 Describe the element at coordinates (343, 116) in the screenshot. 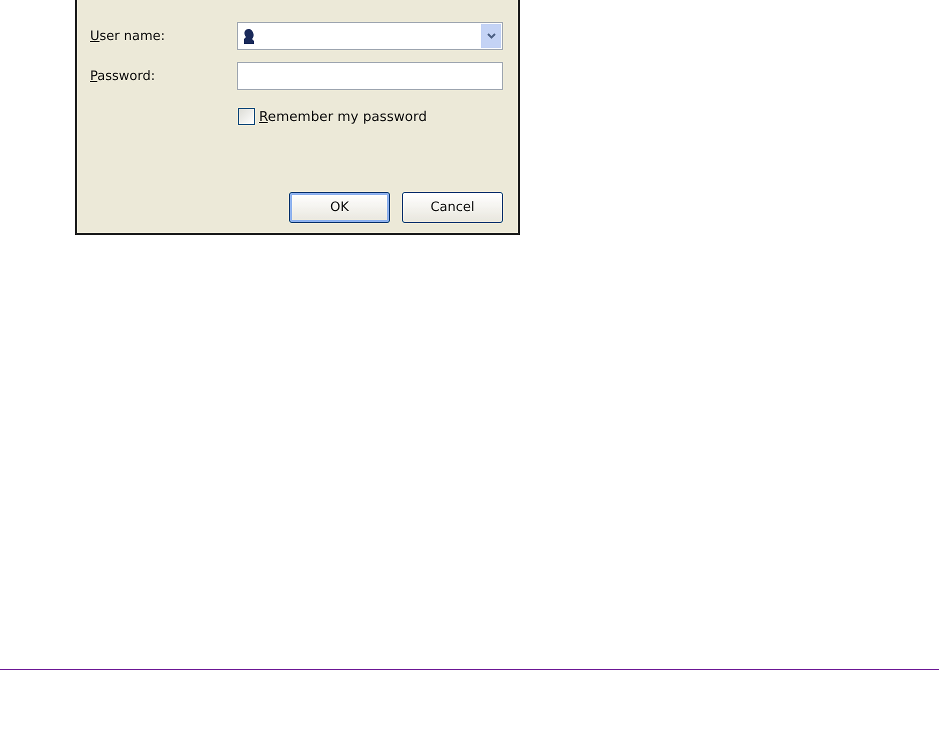

I see `checkbox-label: Remember my password` at that location.